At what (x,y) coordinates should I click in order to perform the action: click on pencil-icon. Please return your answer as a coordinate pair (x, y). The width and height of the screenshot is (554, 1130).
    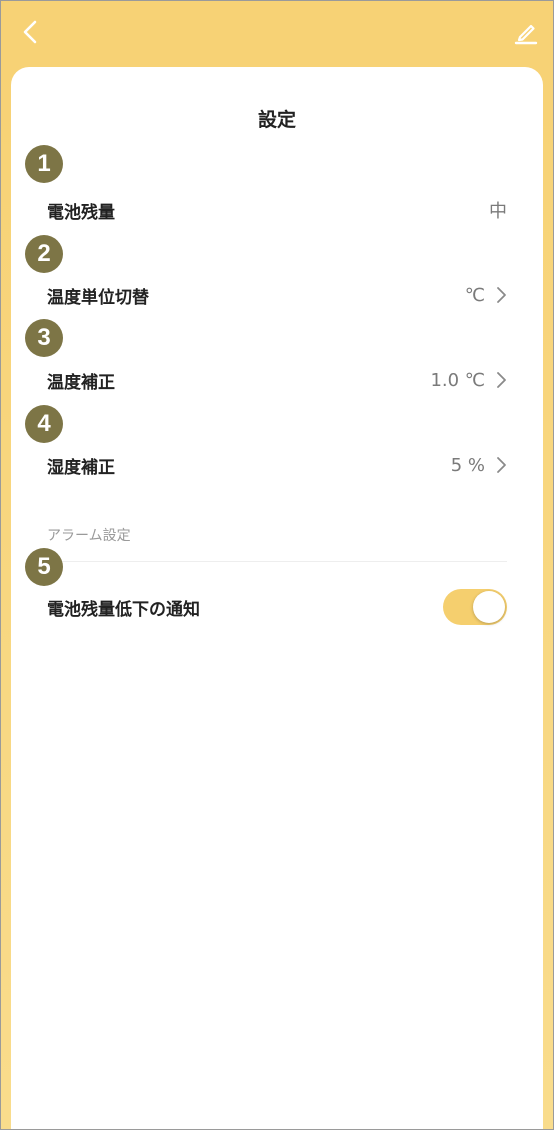
    Looking at the image, I should click on (526, 34).